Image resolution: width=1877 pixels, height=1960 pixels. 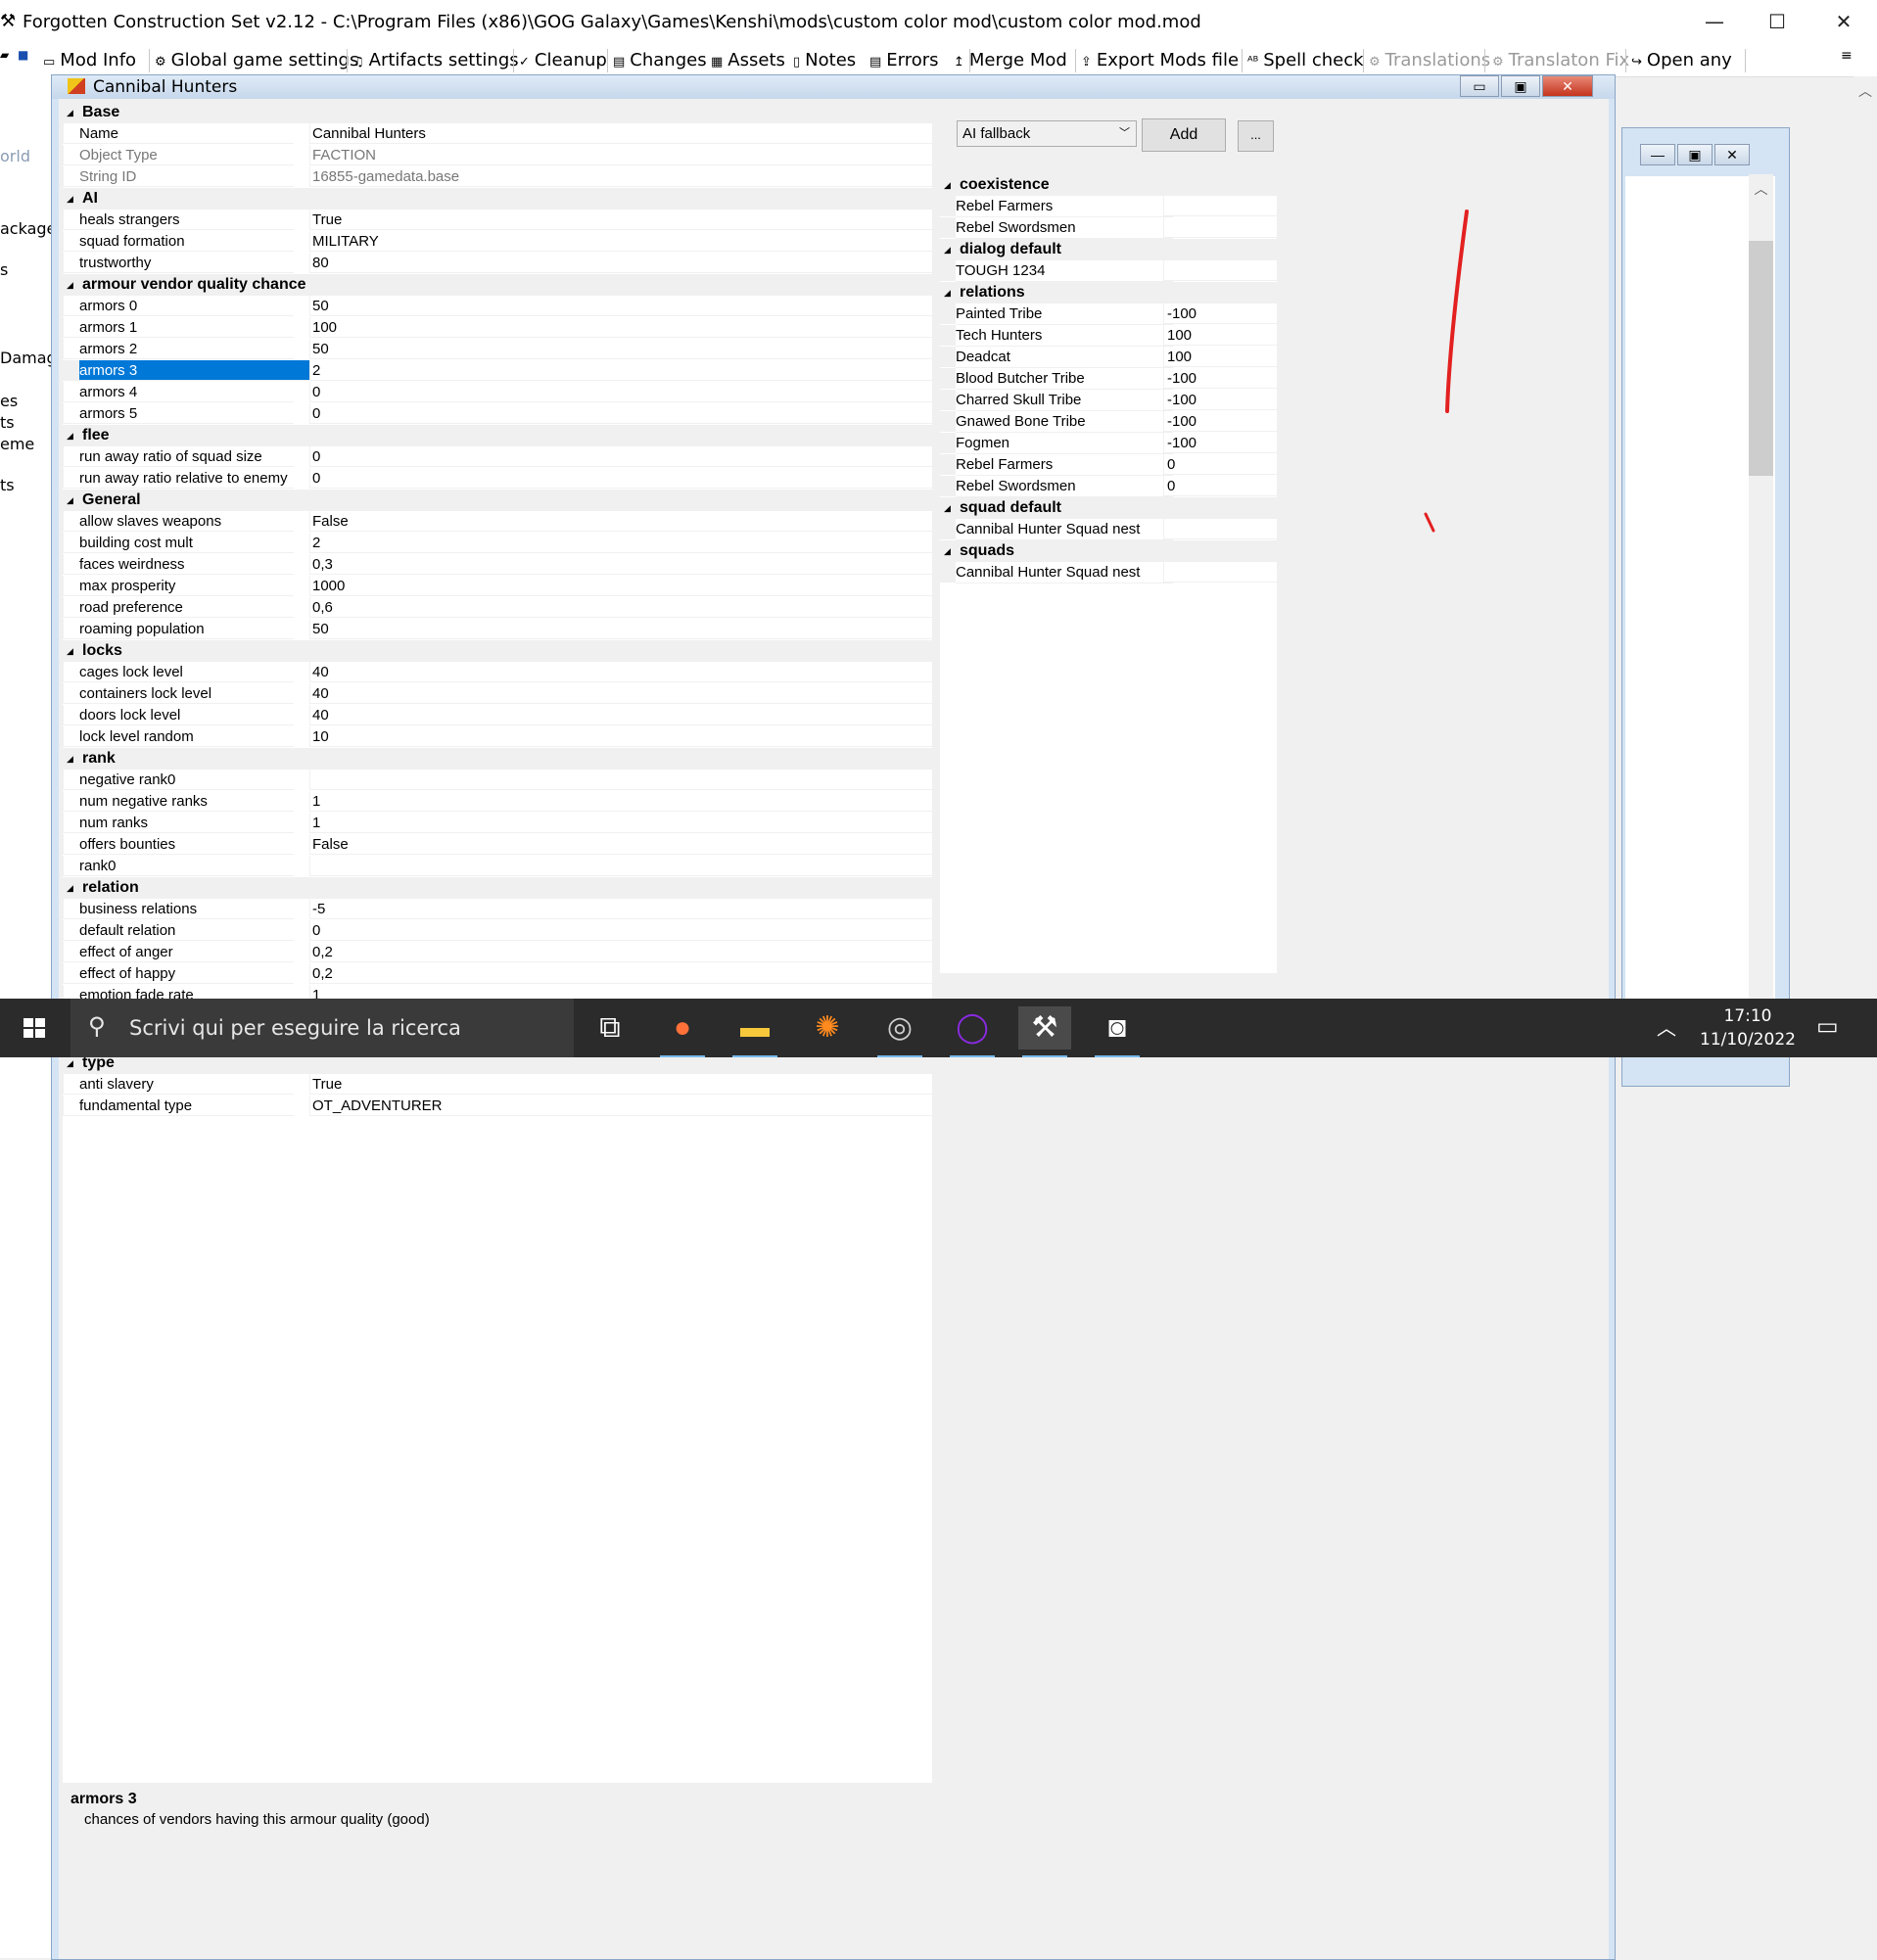 I want to click on property-value: 0,3, so click(x=621, y=564).